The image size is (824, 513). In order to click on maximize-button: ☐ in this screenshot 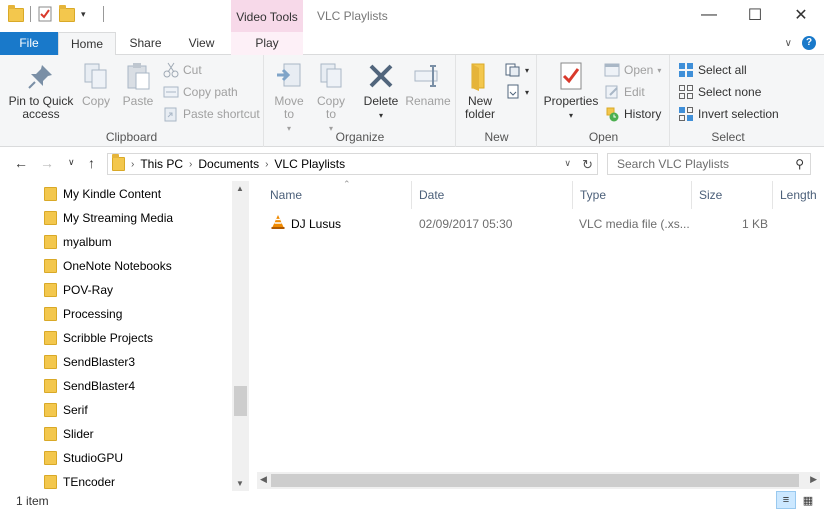, I will do `click(755, 15)`.